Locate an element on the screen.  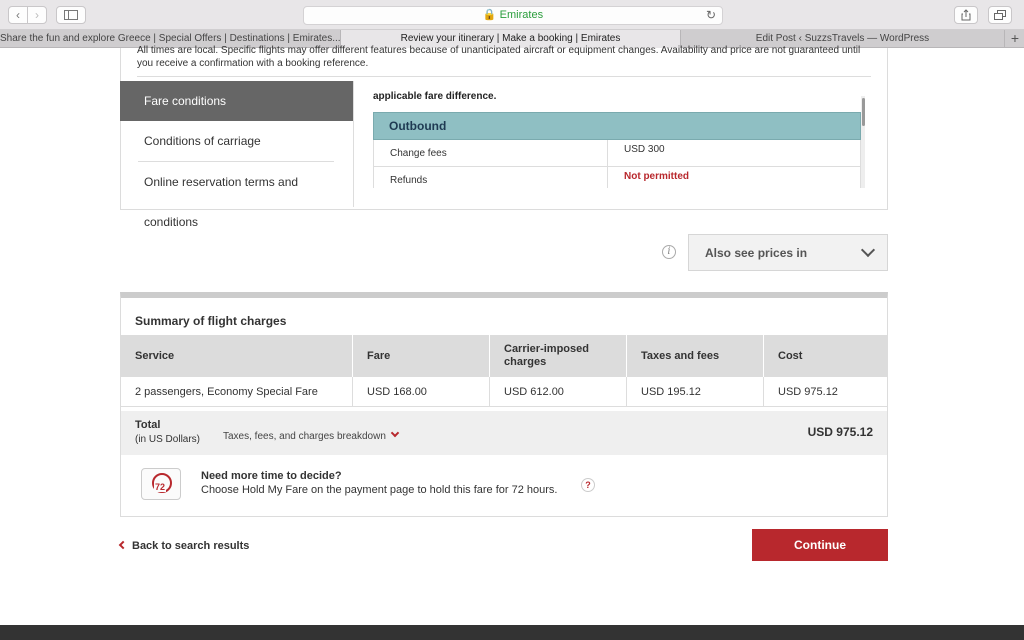
table-cell: USD 975.12 is located at coordinates (825, 392).